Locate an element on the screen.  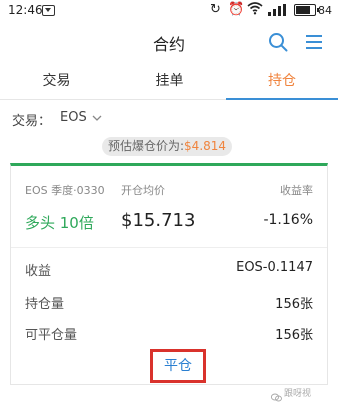
pnl-value: EOS-0.1147 is located at coordinates (274, 267).